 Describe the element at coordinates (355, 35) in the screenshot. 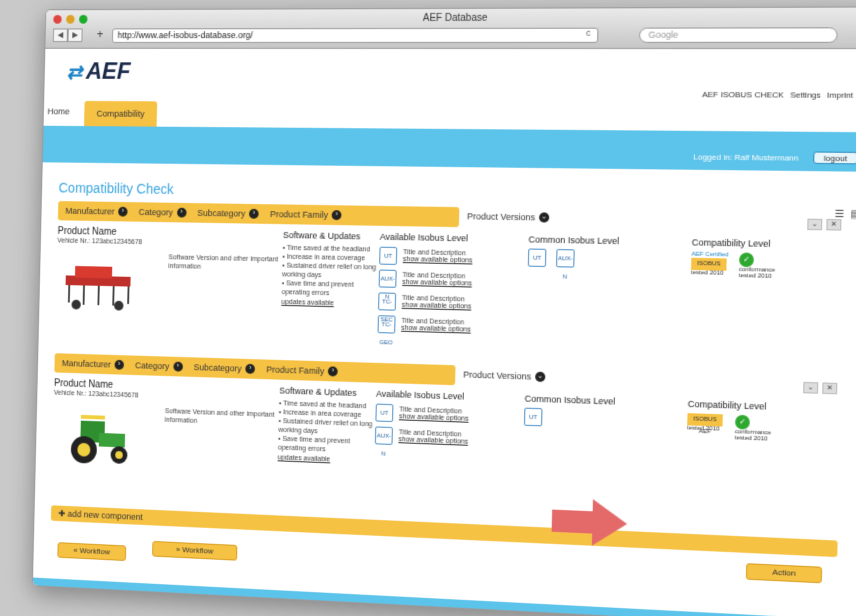

I see `address-bar: http://www.aef-isobus-database.org/` at that location.